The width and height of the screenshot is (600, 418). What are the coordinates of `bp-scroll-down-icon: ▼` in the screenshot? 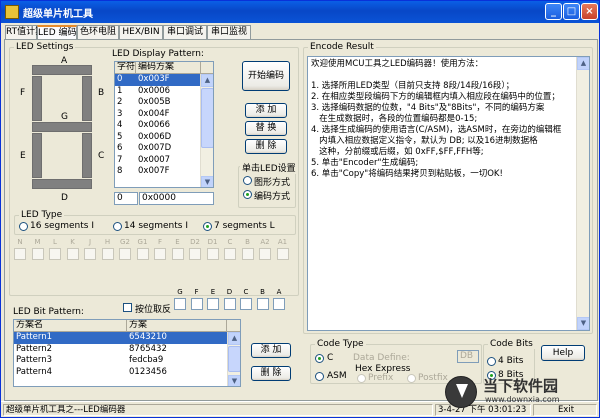 It's located at (234, 380).